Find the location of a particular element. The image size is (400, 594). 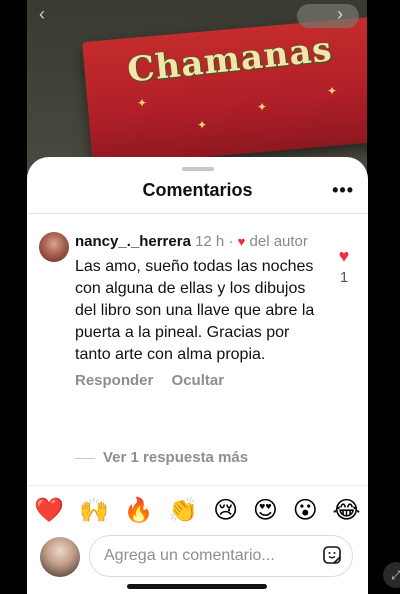

emoji-clap: 👏 is located at coordinates (183, 510).